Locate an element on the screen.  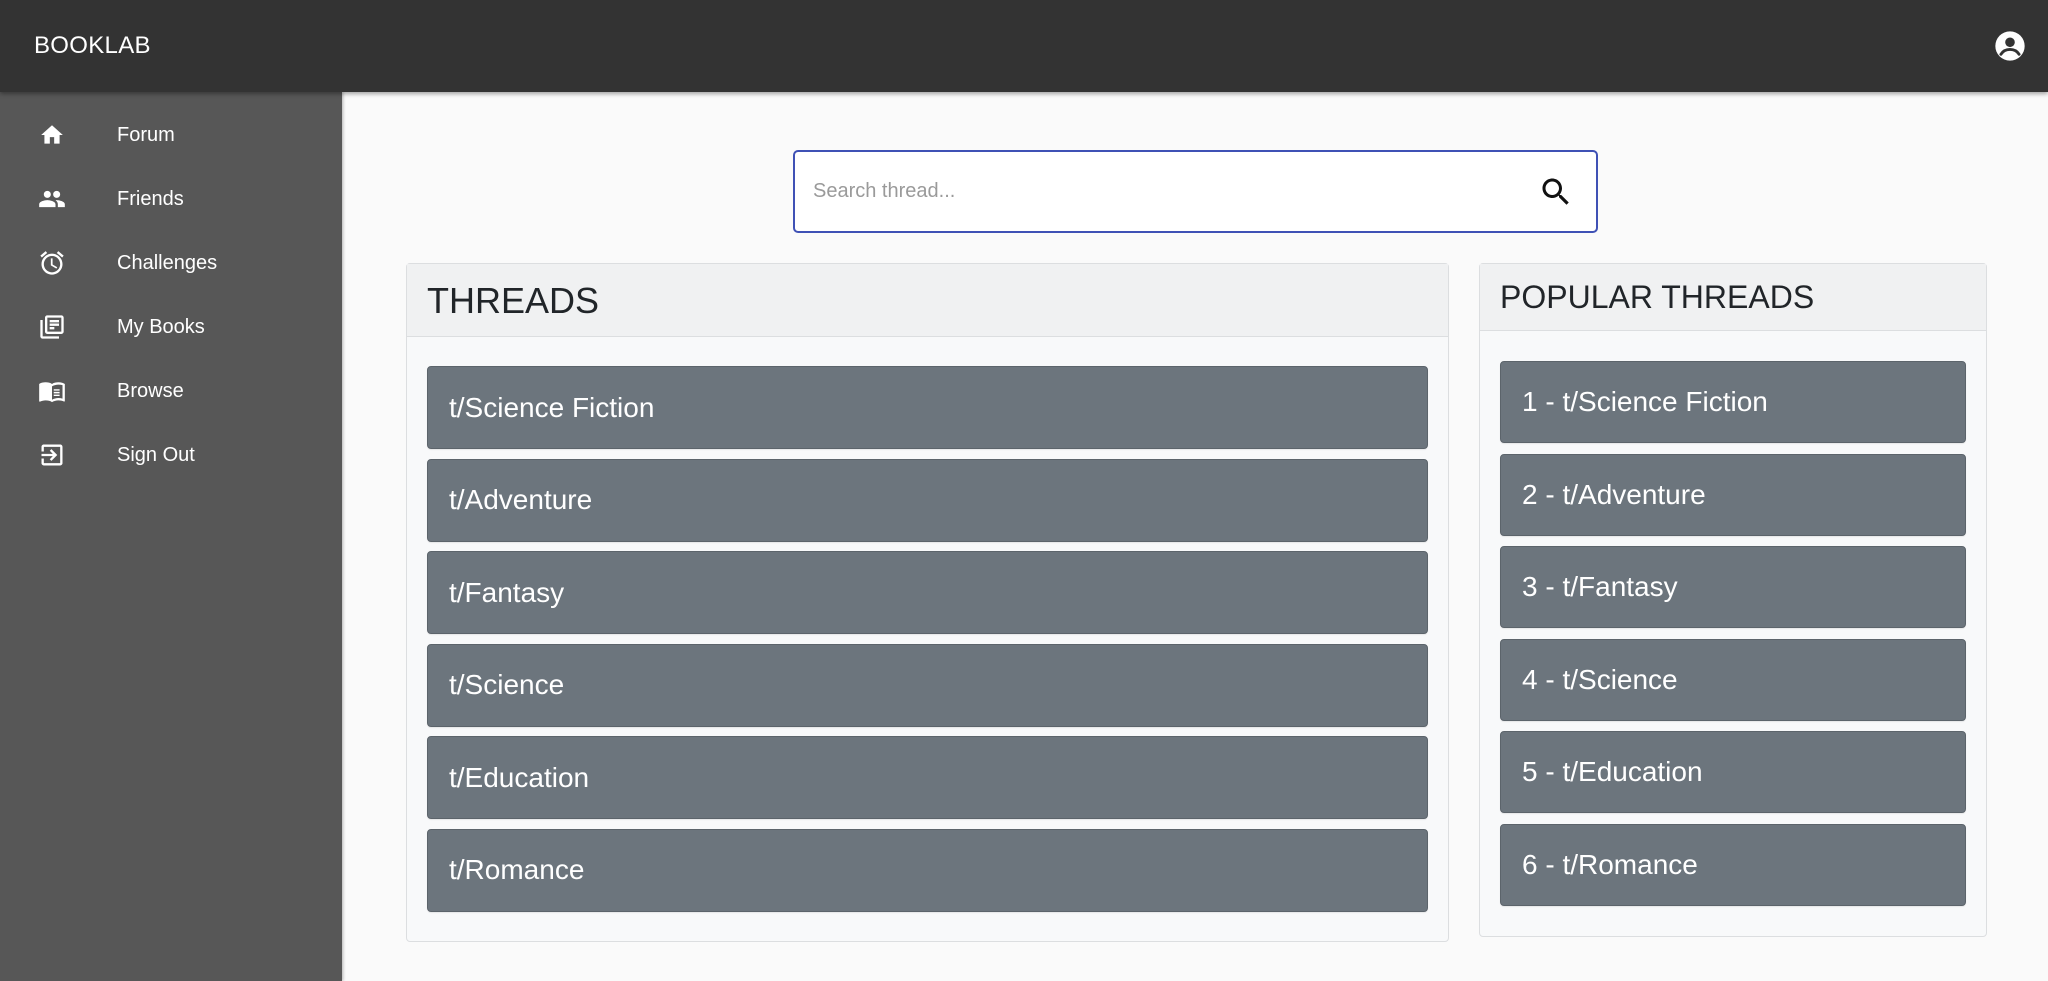
sidebar-item-label: Forum is located at coordinates (146, 134).